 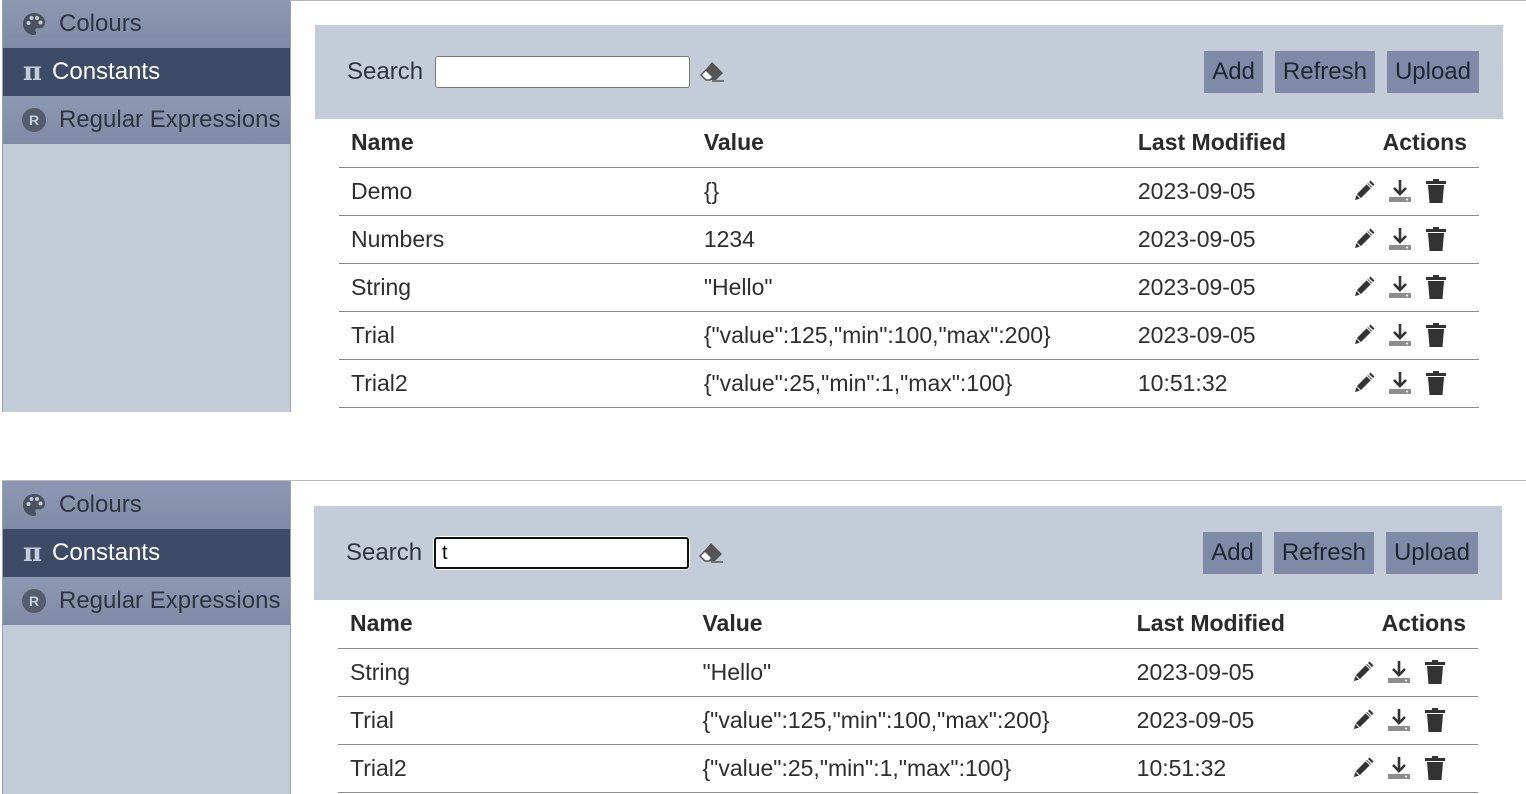 What do you see at coordinates (34, 505) in the screenshot?
I see `palette-icon` at bounding box center [34, 505].